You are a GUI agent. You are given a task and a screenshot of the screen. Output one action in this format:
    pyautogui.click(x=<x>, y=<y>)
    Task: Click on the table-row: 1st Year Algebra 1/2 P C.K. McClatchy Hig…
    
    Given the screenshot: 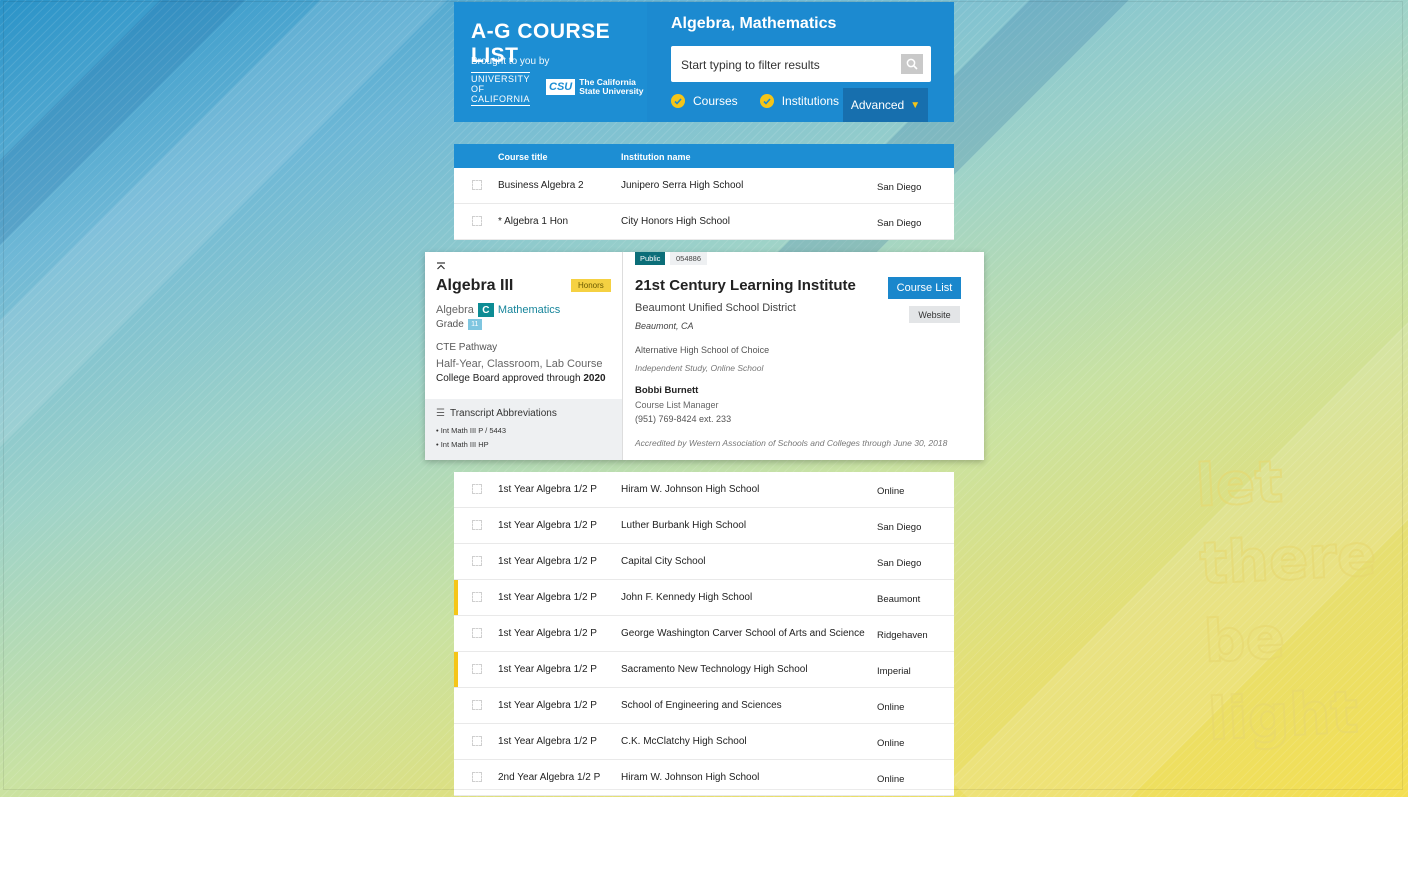 What is the action you would take?
    pyautogui.click(x=704, y=742)
    